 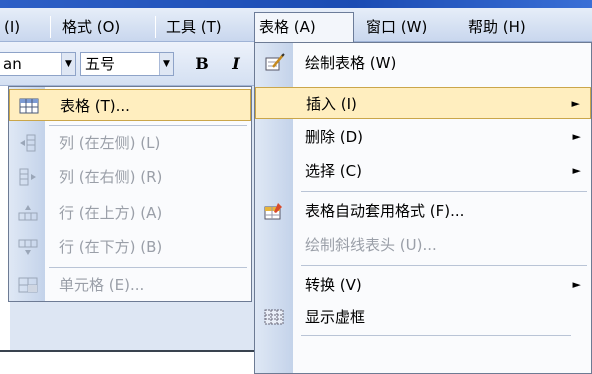 I want to click on title-bar, so click(x=296, y=4).